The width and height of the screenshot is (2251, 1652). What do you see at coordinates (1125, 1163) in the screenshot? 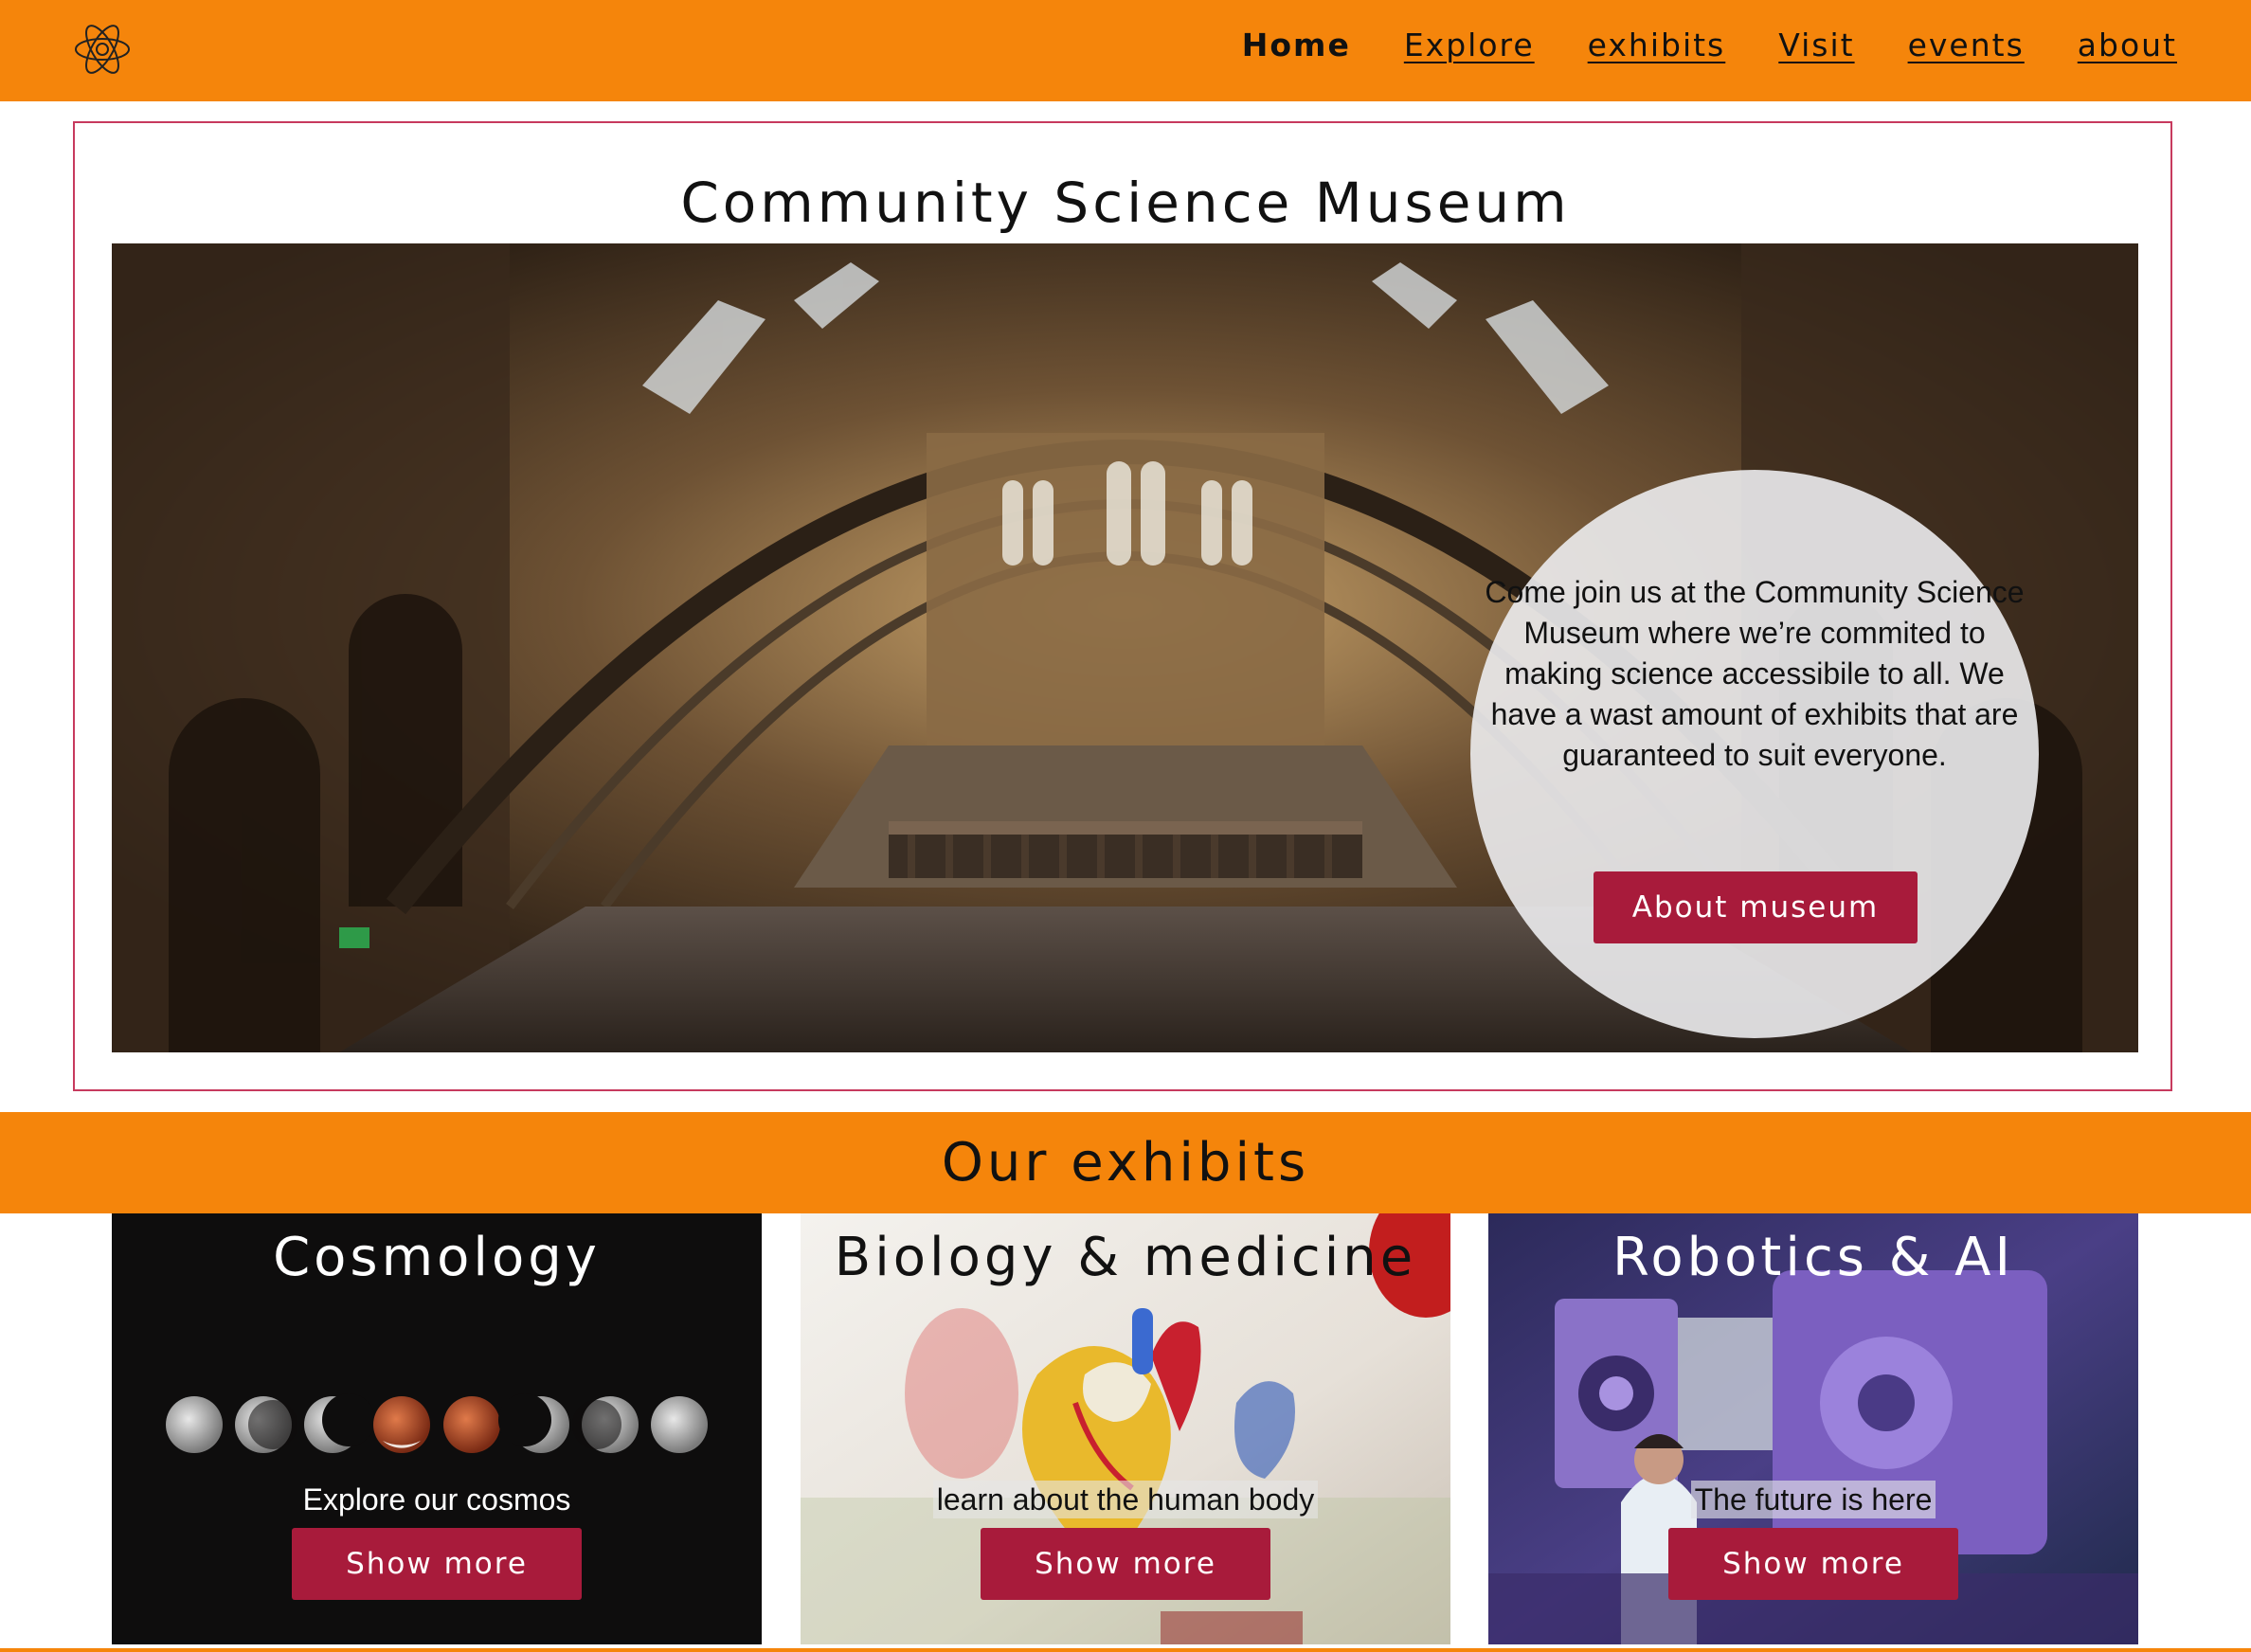
I see `exhibits-heading: Our exhibits` at bounding box center [1125, 1163].